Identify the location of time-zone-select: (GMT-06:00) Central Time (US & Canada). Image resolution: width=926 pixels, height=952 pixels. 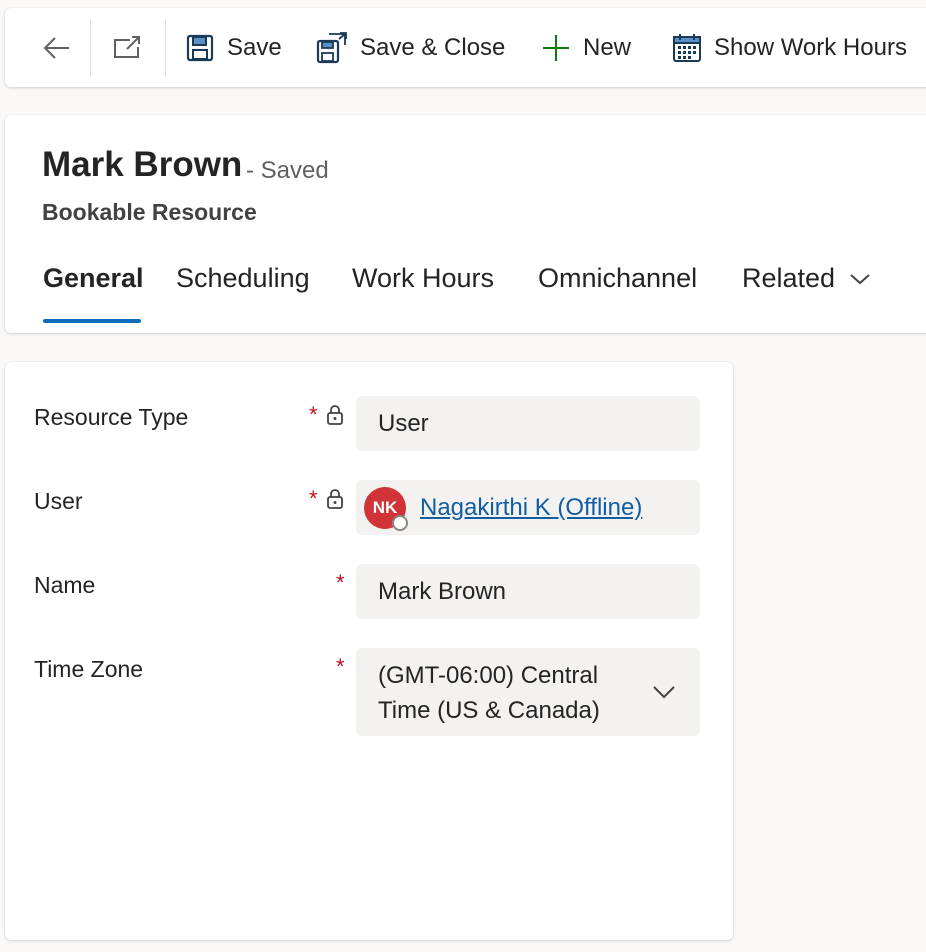
(528, 692).